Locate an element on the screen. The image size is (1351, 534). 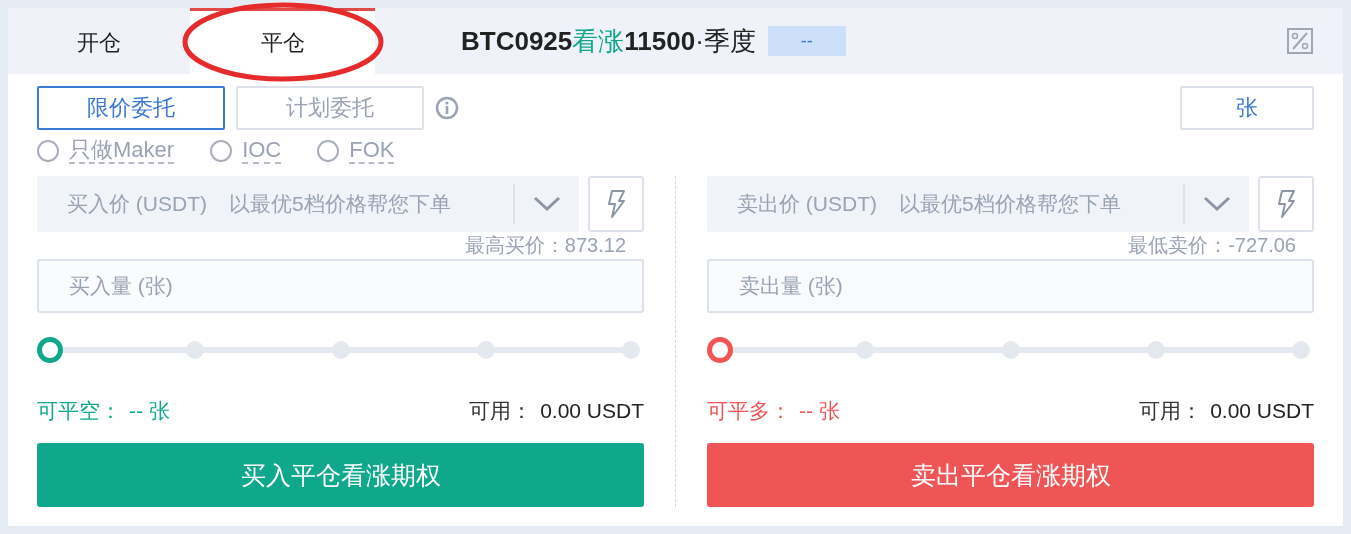
info-icon is located at coordinates (447, 108).